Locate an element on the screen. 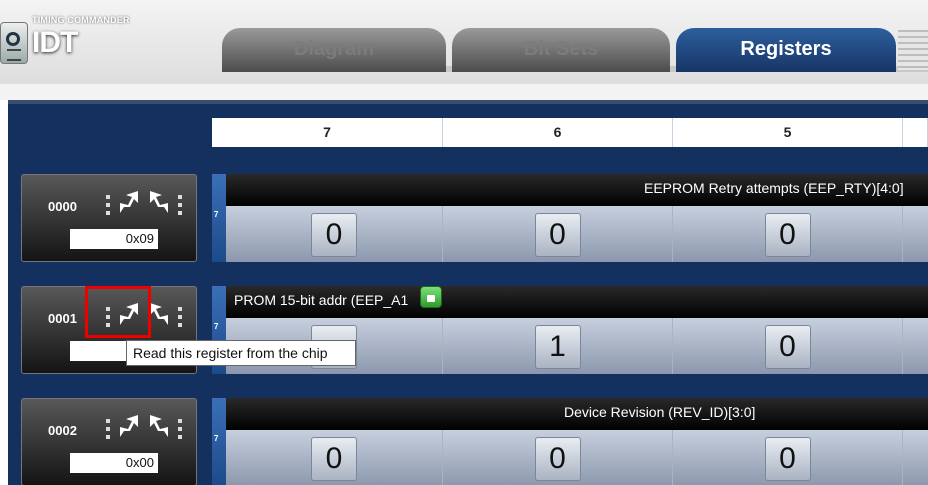  register-address: 0001 is located at coordinates (62, 318).